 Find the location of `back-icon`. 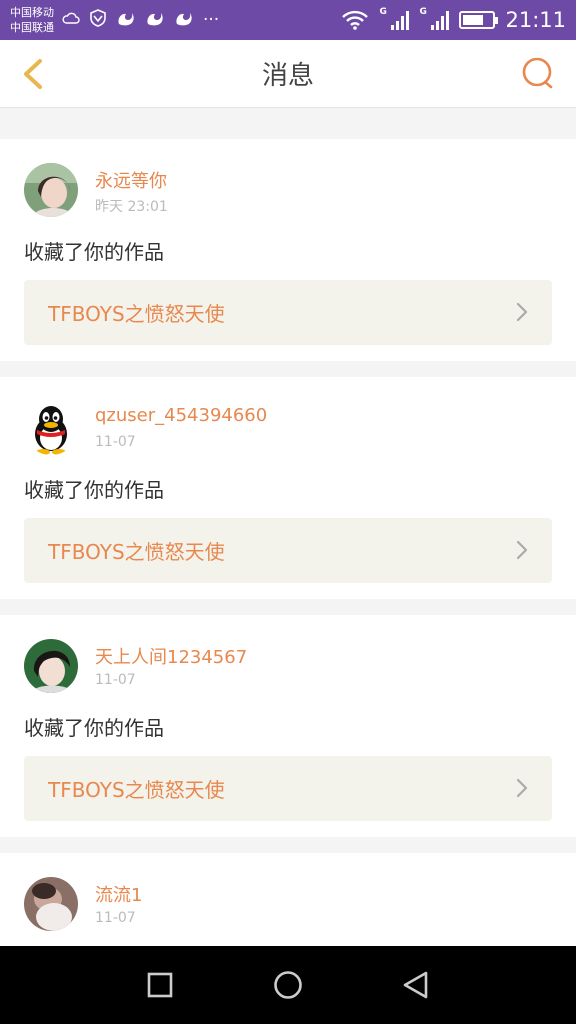

back-icon is located at coordinates (415, 985).